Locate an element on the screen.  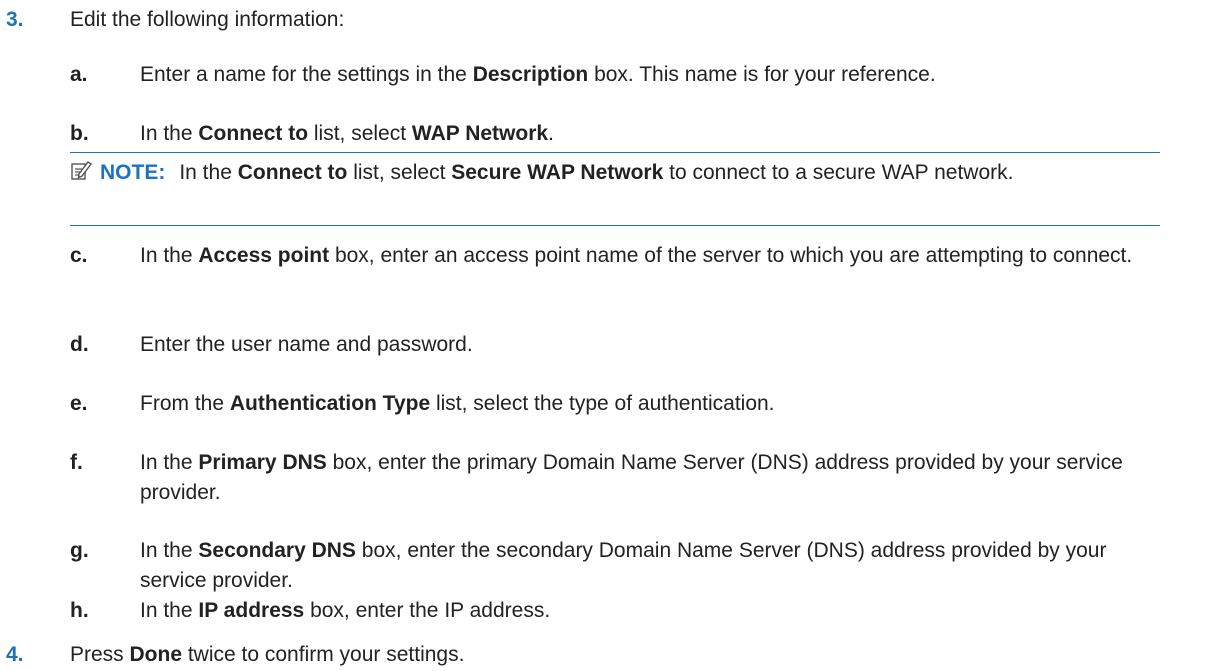
substep-letter: a. is located at coordinates (79, 74).